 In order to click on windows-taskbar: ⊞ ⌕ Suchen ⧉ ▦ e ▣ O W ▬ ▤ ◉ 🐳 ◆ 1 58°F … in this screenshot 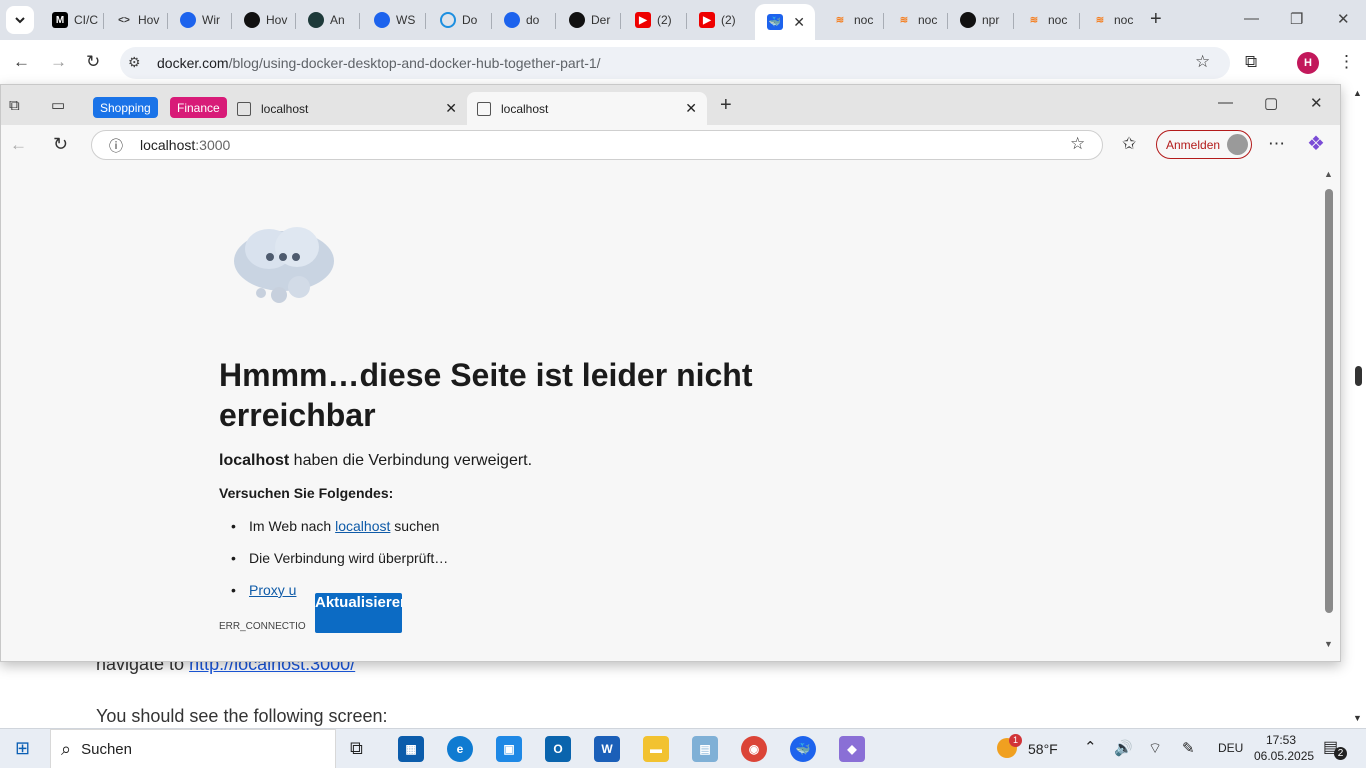, I will do `click(683, 748)`.